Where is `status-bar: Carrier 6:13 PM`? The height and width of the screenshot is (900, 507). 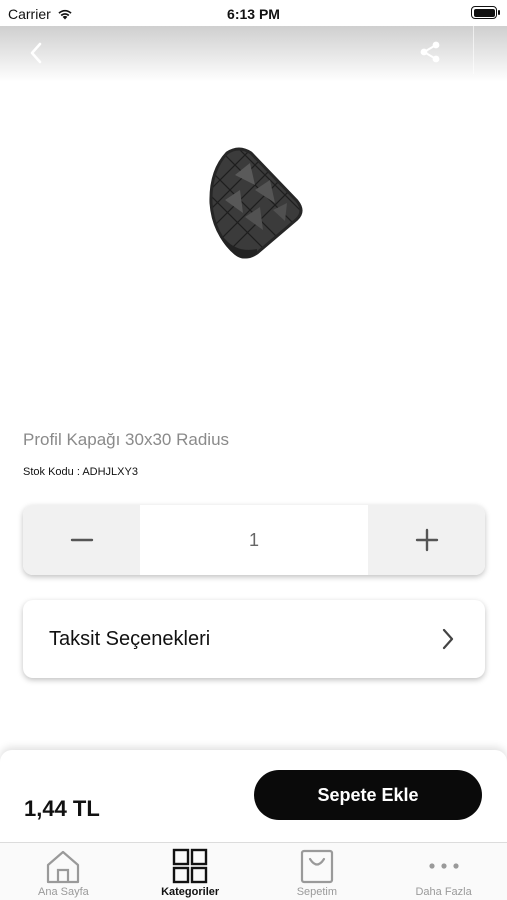 status-bar: Carrier 6:13 PM is located at coordinates (253, 13).